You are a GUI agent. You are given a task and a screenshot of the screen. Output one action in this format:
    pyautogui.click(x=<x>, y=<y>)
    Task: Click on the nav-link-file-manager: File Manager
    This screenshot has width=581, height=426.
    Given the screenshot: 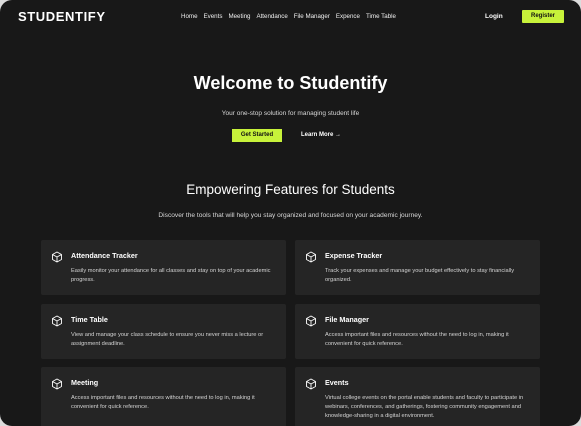 What is the action you would take?
    pyautogui.click(x=312, y=16)
    